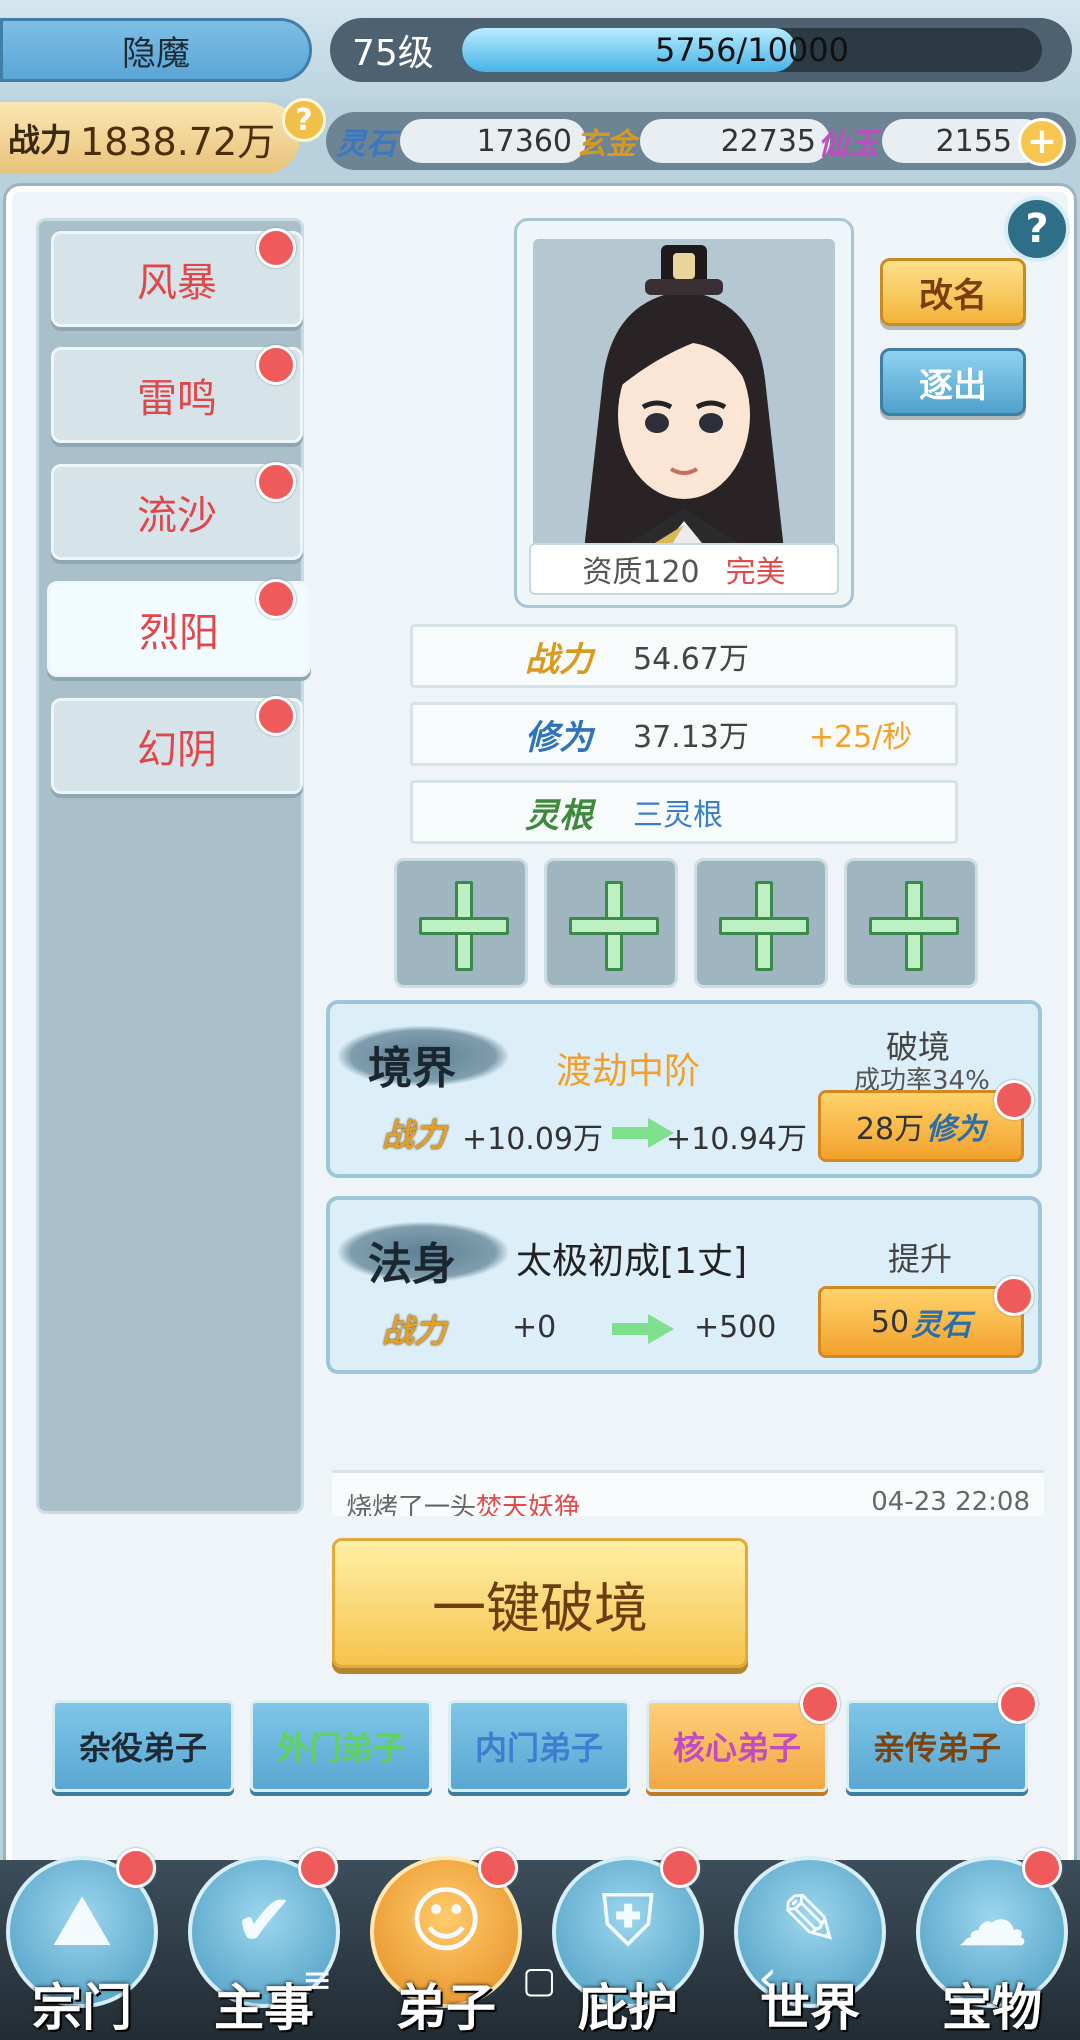 The image size is (1080, 2040). Describe the element at coordinates (890, 1129) in the screenshot. I see `cost-amount: 28万` at that location.